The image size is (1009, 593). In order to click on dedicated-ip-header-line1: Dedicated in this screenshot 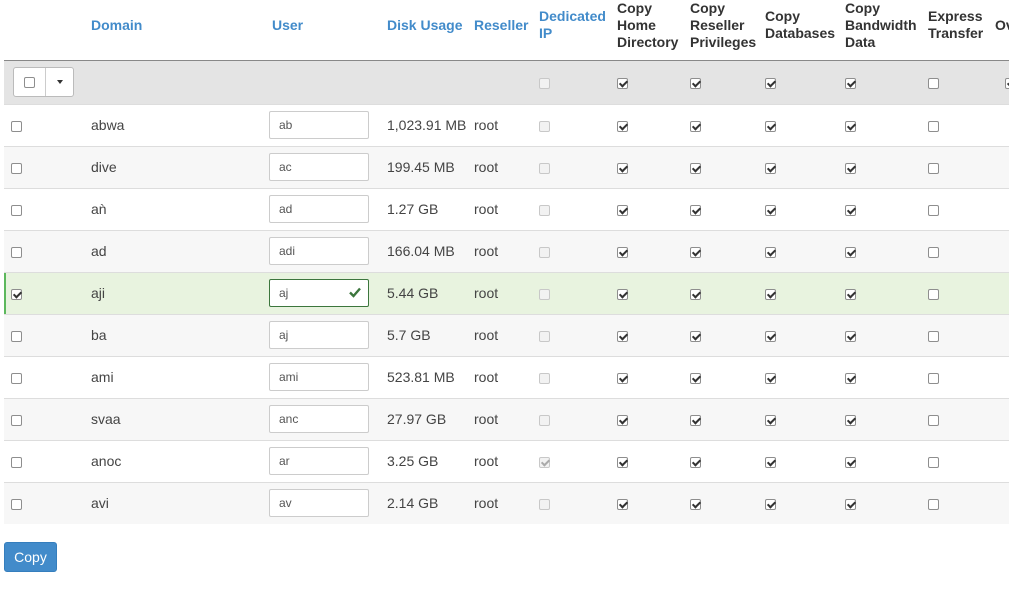, I will do `click(572, 16)`.